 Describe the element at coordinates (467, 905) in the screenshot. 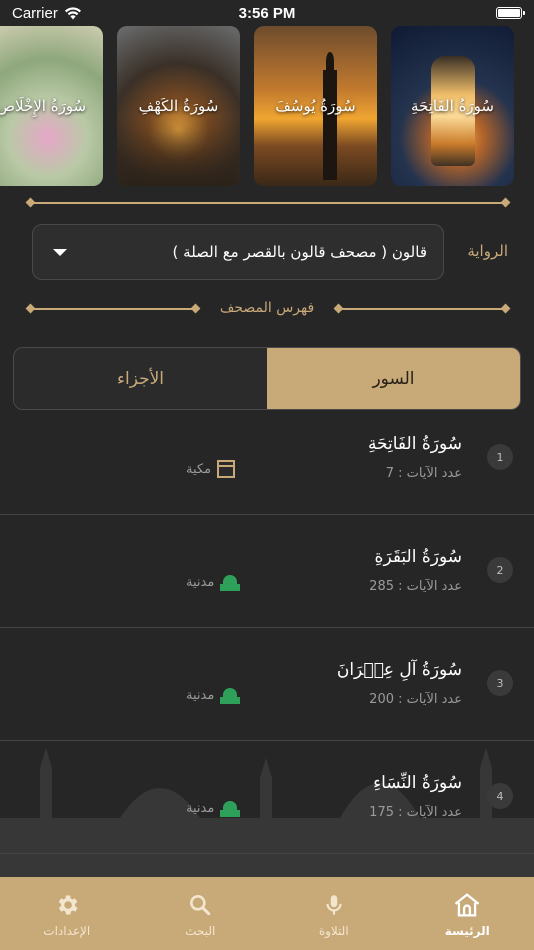

I see `home-icon` at that location.